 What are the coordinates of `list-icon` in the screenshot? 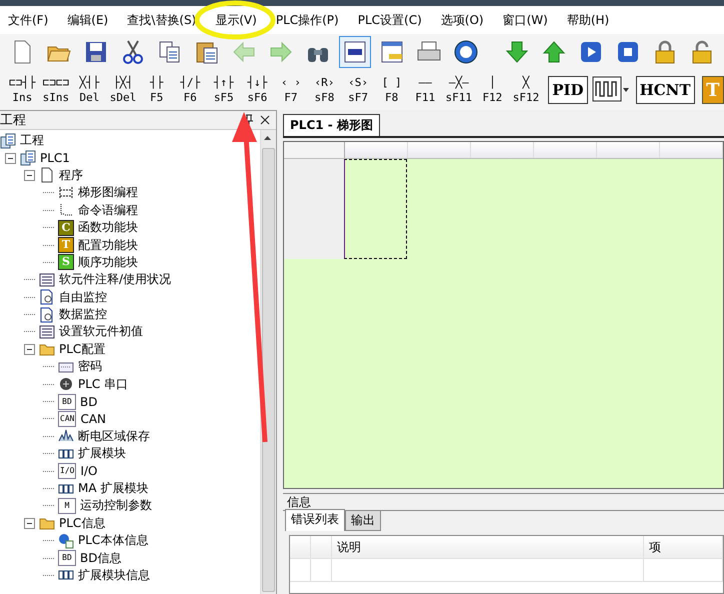 It's located at (47, 280).